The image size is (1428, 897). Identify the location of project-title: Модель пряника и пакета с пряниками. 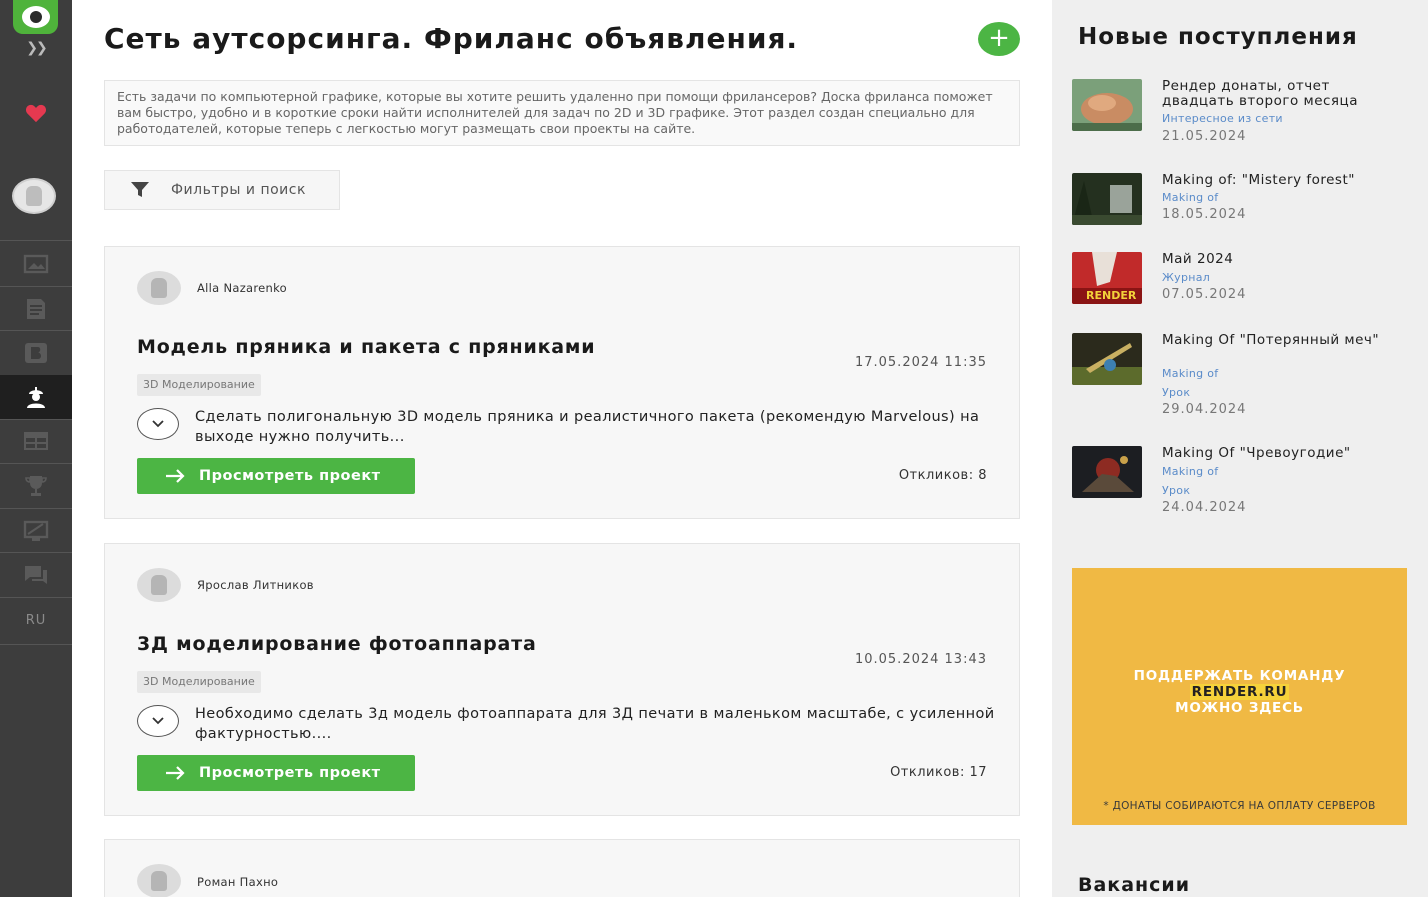
(366, 347).